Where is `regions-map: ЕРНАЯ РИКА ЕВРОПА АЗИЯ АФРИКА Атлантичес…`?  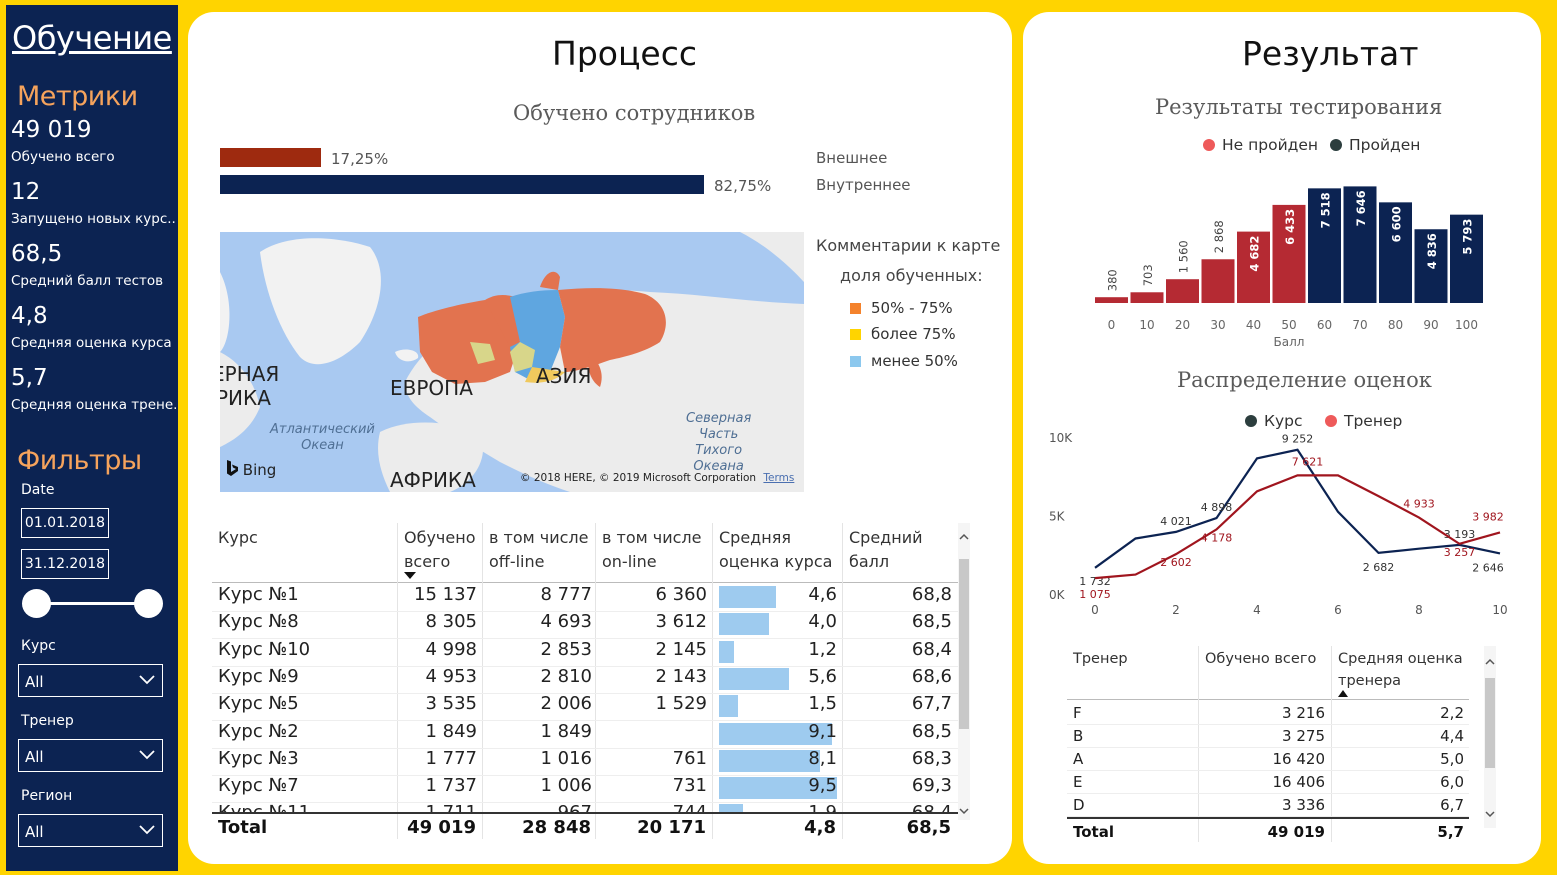 regions-map: ЕРНАЯ РИКА ЕВРОПА АЗИЯ АФРИКА Атлантичес… is located at coordinates (512, 362).